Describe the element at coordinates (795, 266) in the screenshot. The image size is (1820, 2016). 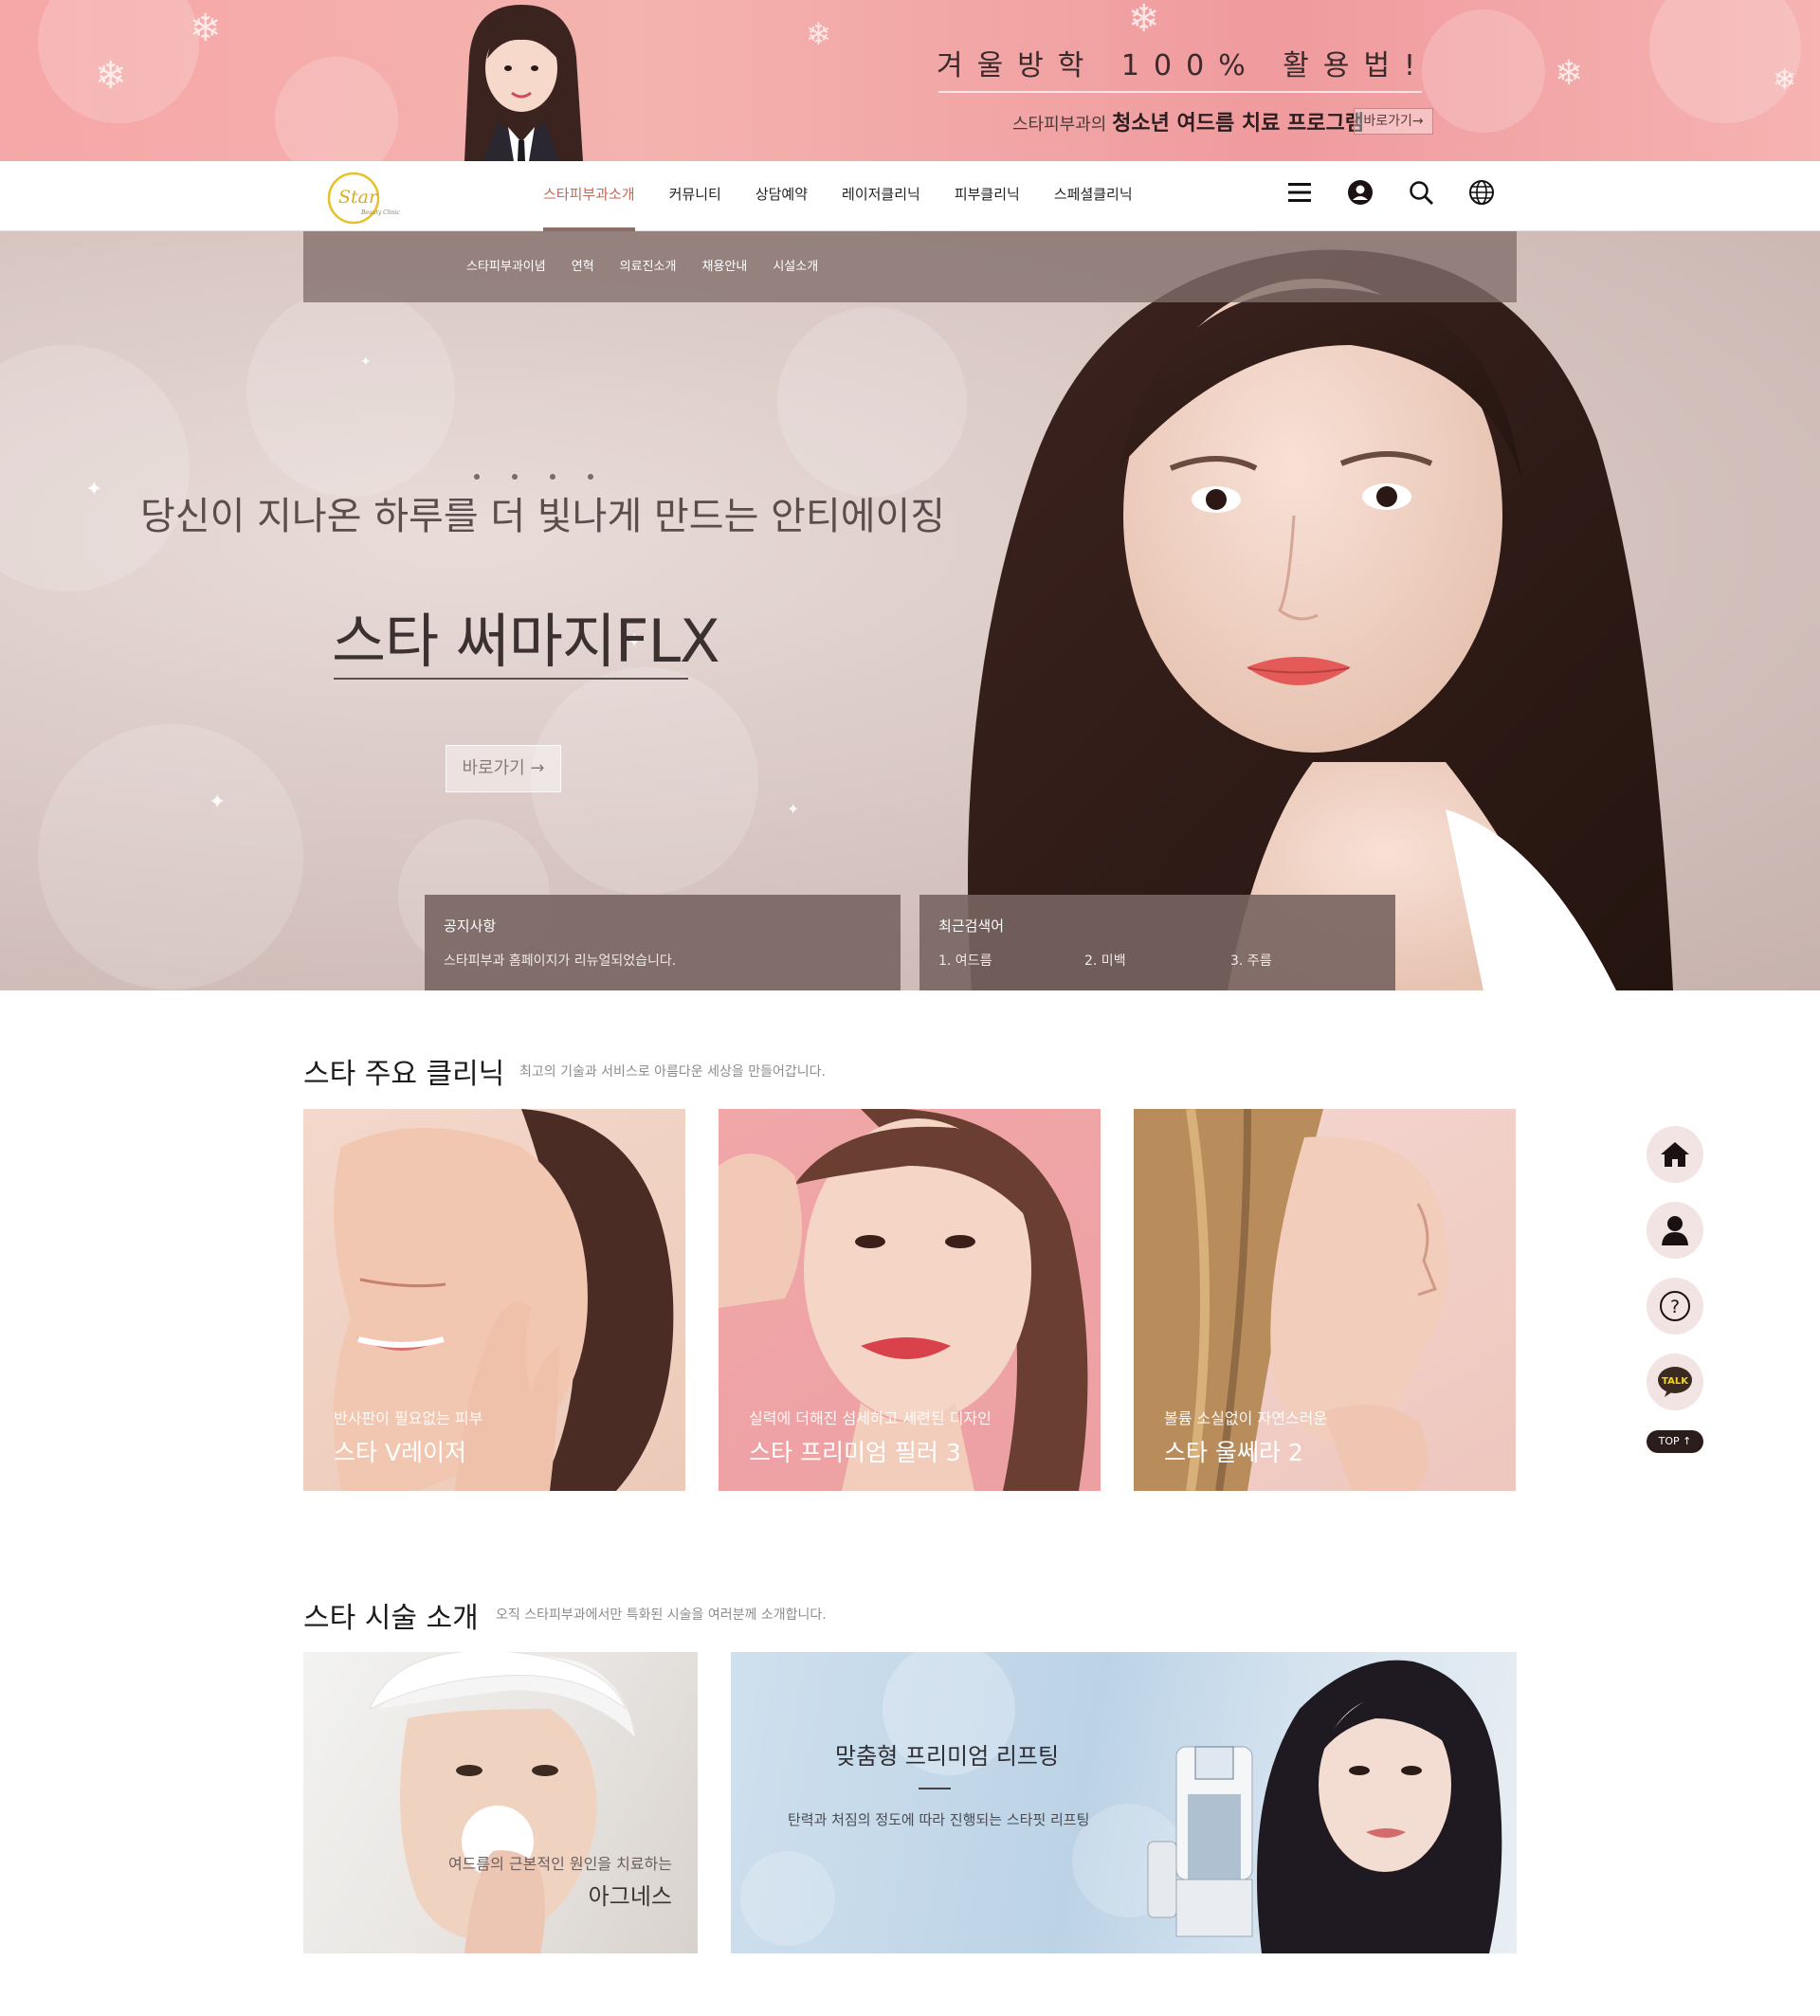
I see `submenu-item-facilities: 시설소개` at that location.